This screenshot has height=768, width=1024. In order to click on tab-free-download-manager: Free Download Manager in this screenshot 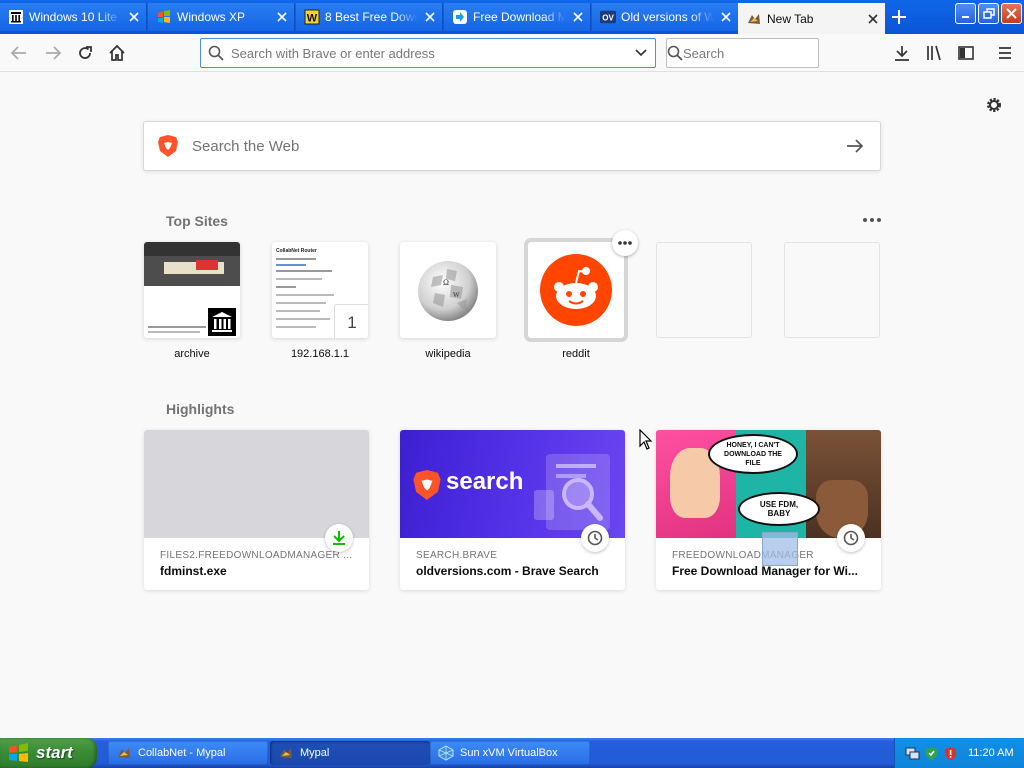, I will do `click(517, 17)`.